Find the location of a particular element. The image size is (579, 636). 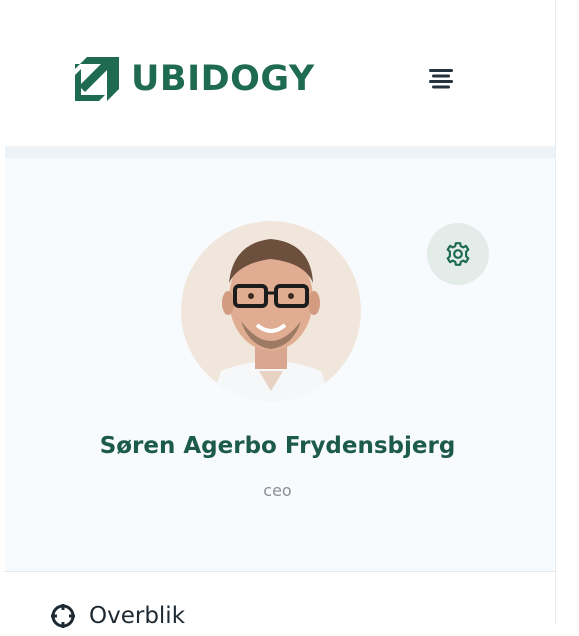

content-edge is located at coordinates (567, 312).